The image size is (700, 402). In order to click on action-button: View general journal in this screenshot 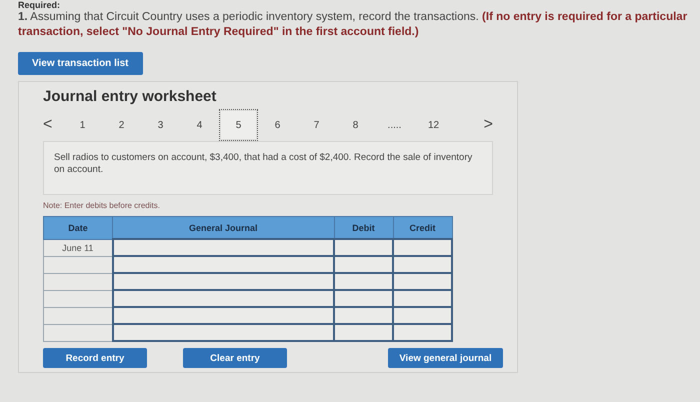, I will do `click(445, 358)`.